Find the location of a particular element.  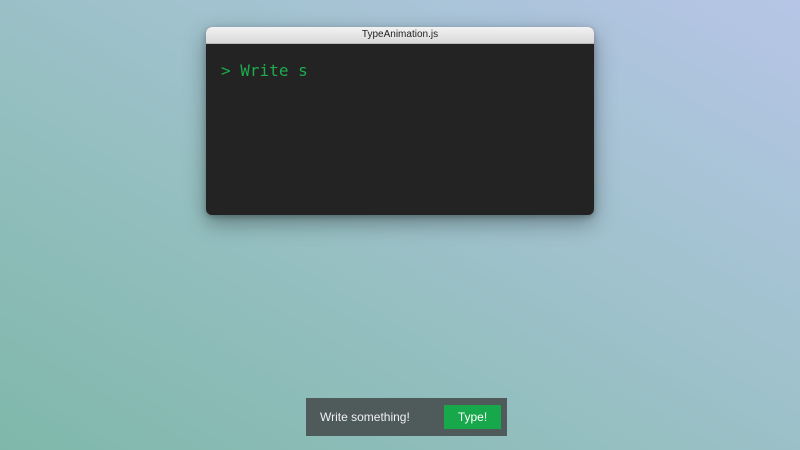

typed-text: Write s is located at coordinates (274, 70).